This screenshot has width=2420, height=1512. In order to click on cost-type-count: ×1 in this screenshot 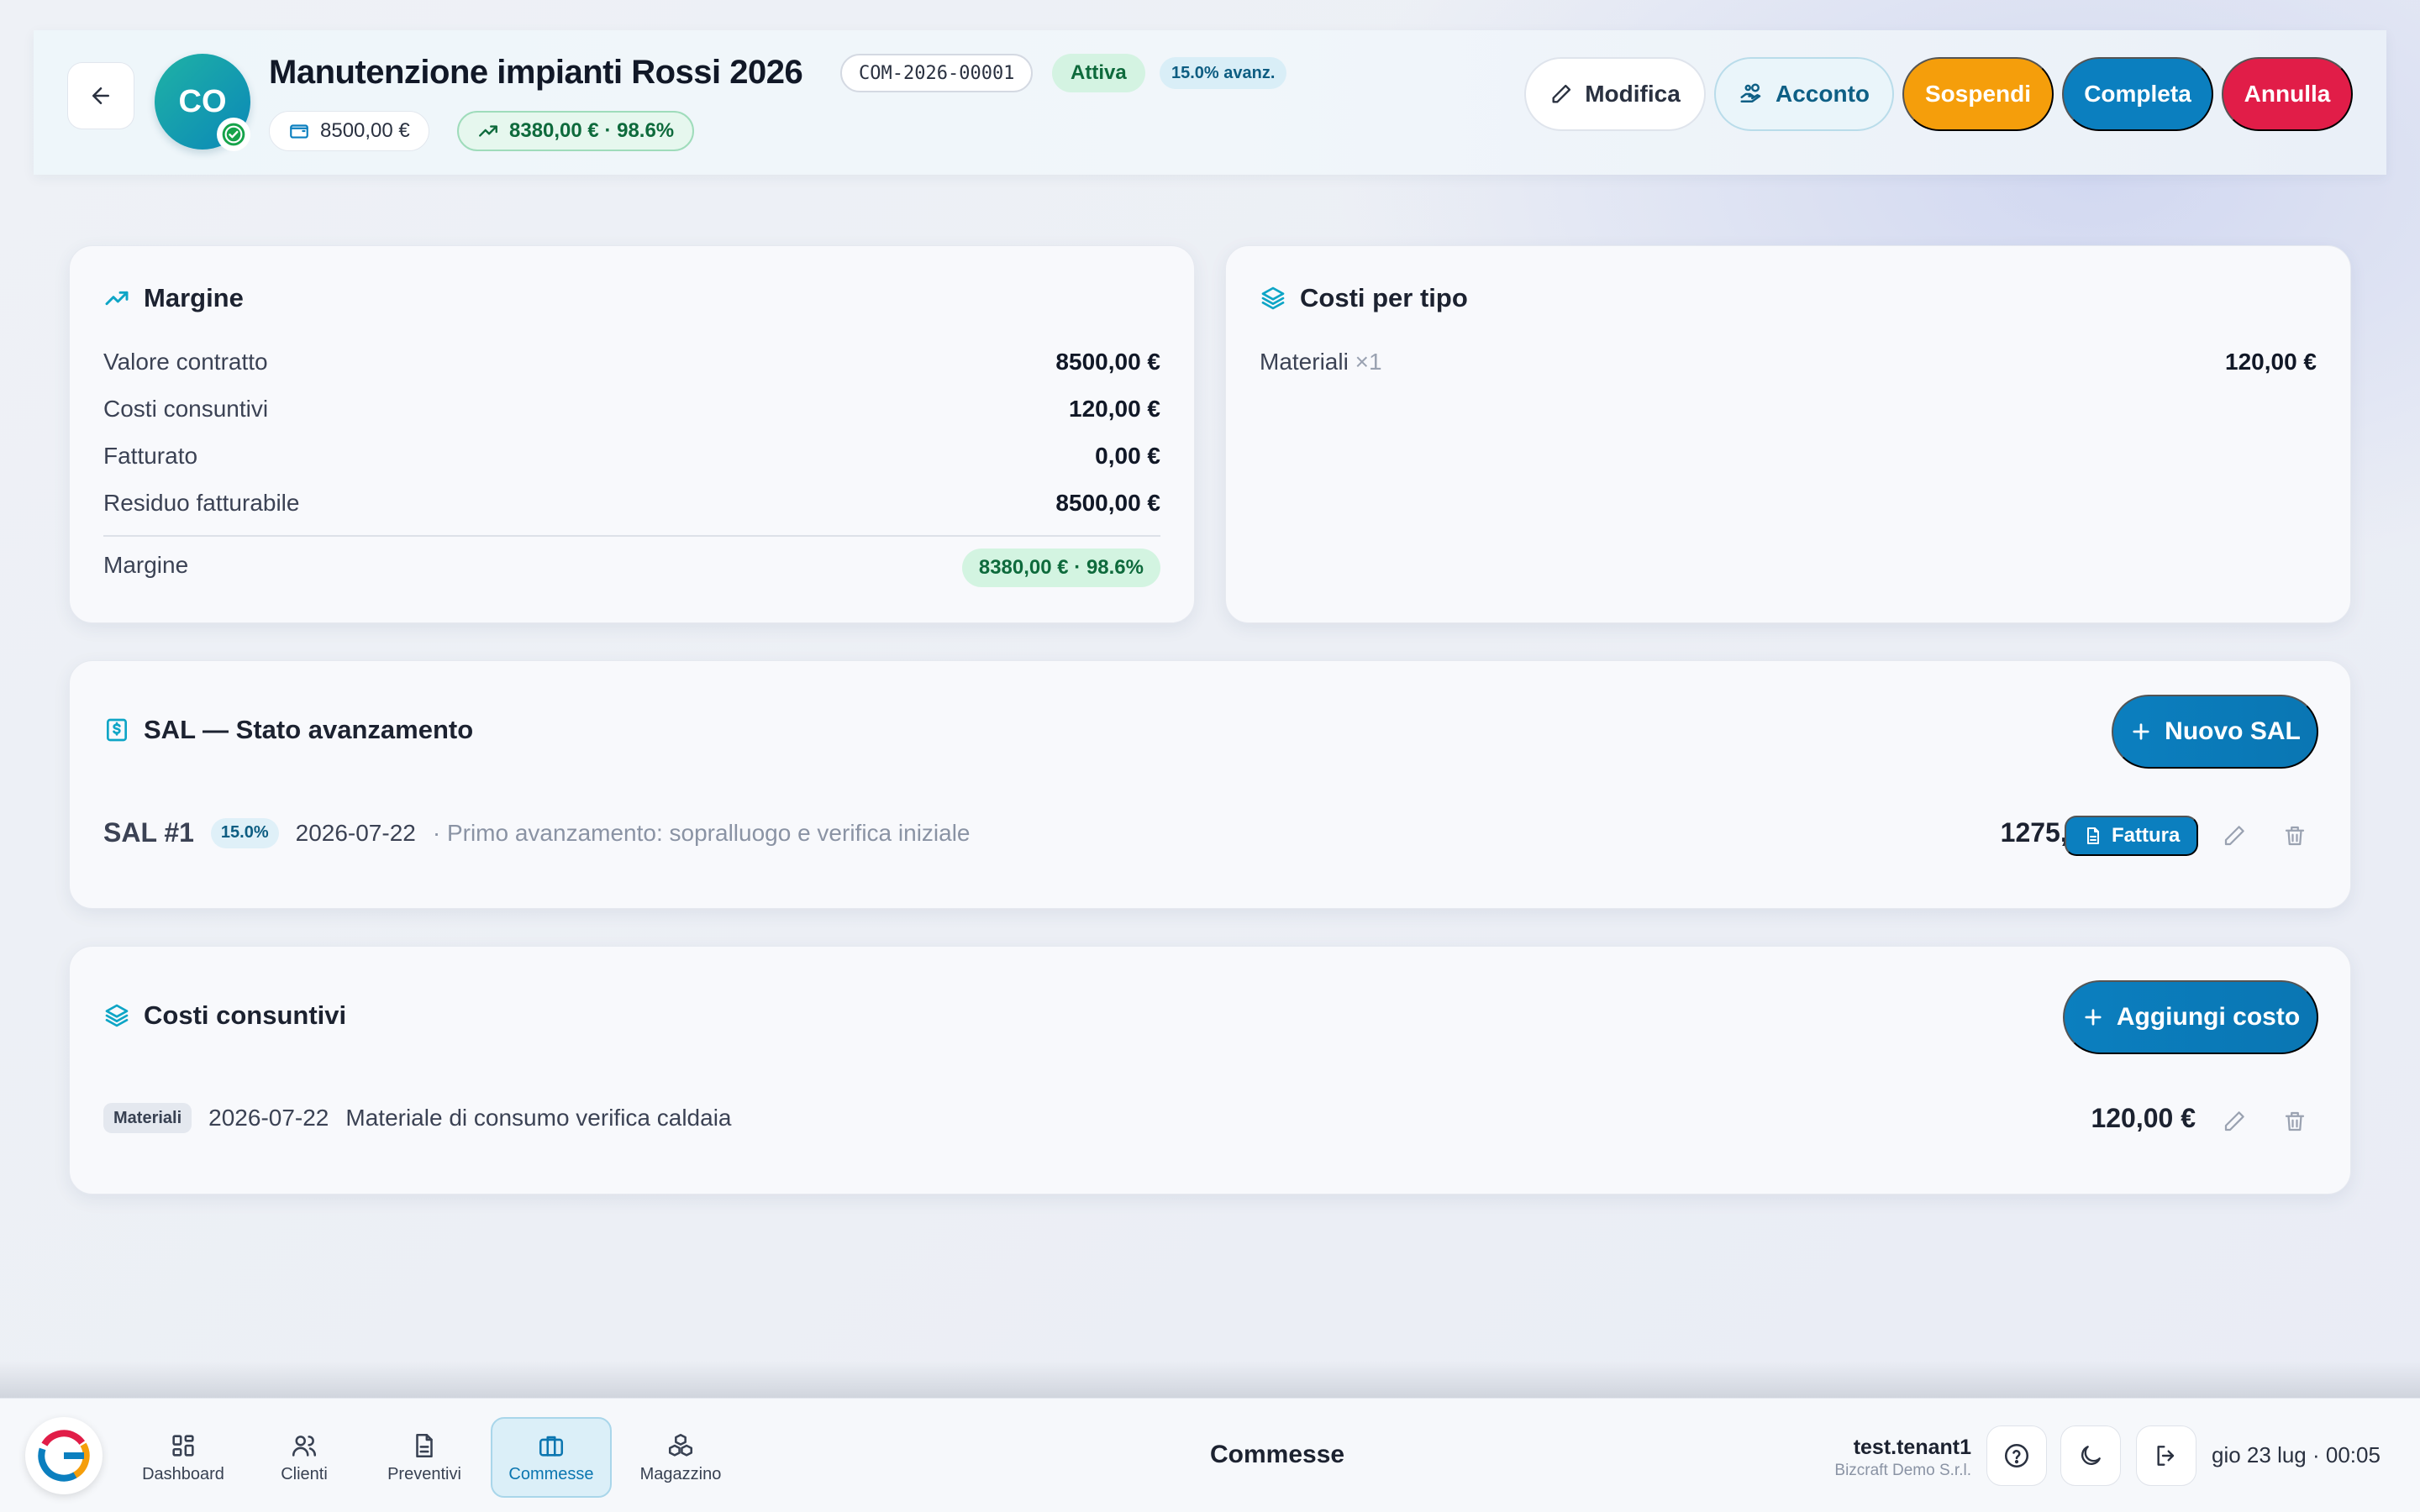, I will do `click(1368, 362)`.